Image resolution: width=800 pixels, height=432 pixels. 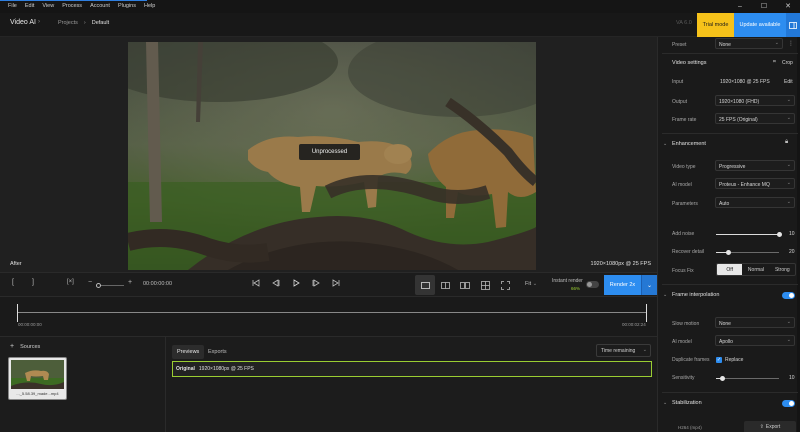 What do you see at coordinates (296, 284) in the screenshot?
I see `play-icon` at bounding box center [296, 284].